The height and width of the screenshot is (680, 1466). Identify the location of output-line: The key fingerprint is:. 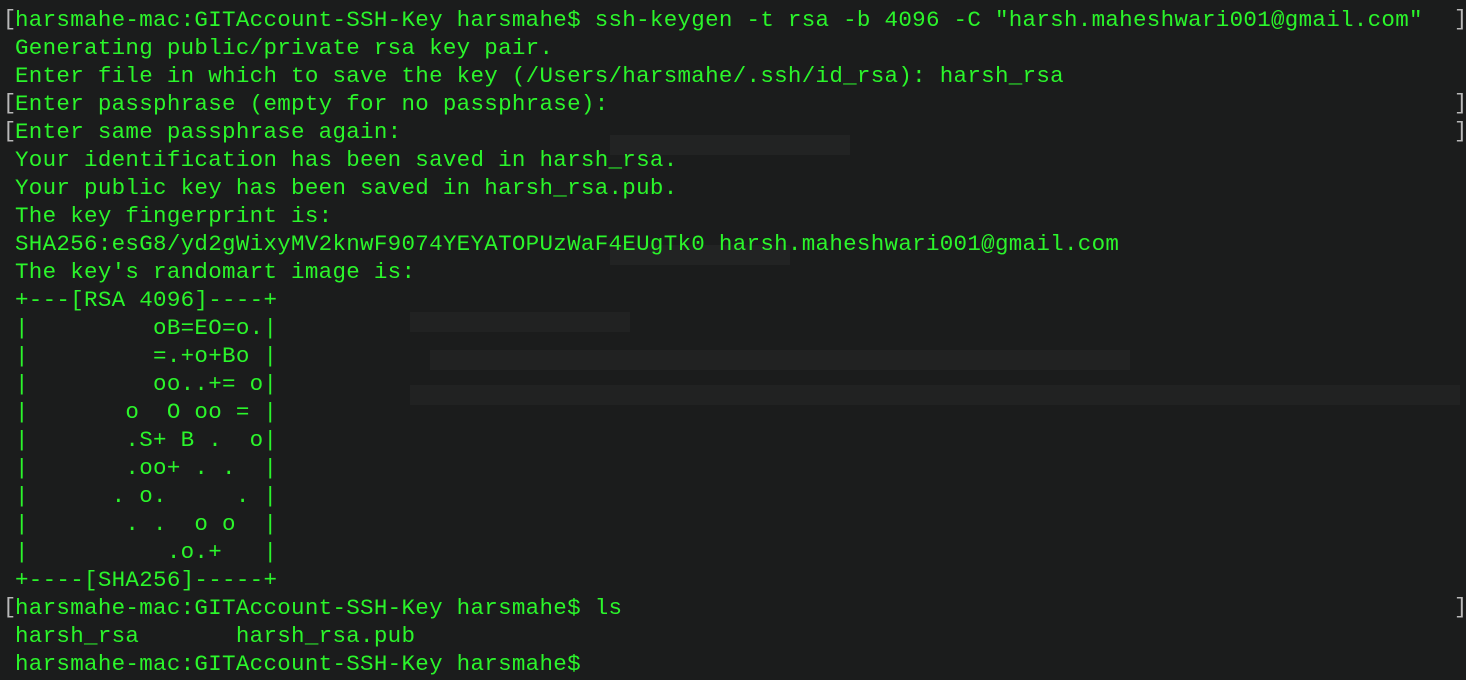
(174, 216).